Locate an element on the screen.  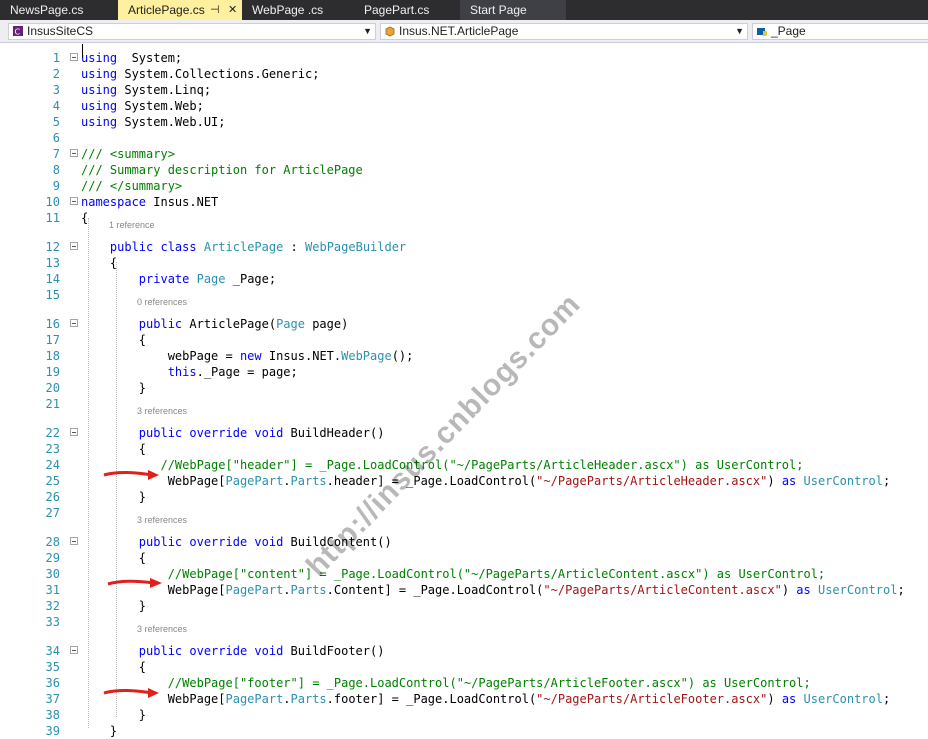
line-number: 15 is located at coordinates (52, 295).